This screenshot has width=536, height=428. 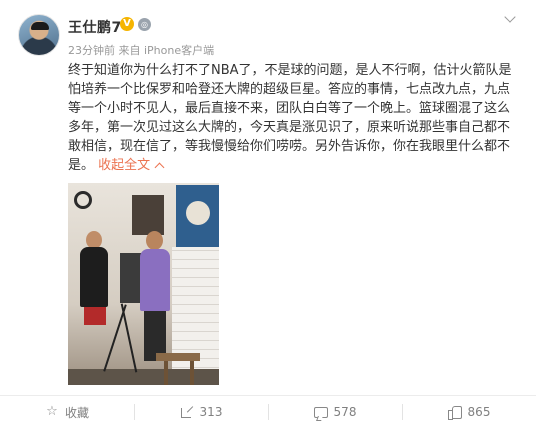 I want to click on favorite-label: 收藏, so click(x=76, y=412).